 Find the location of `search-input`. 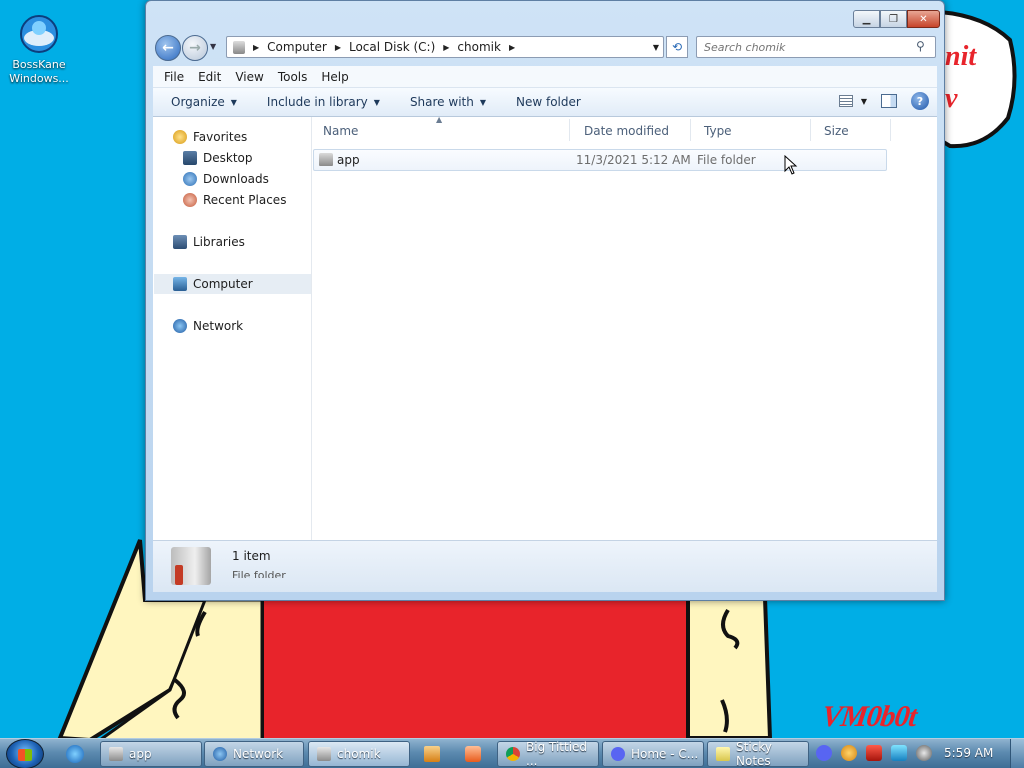

search-input is located at coordinates (816, 47).